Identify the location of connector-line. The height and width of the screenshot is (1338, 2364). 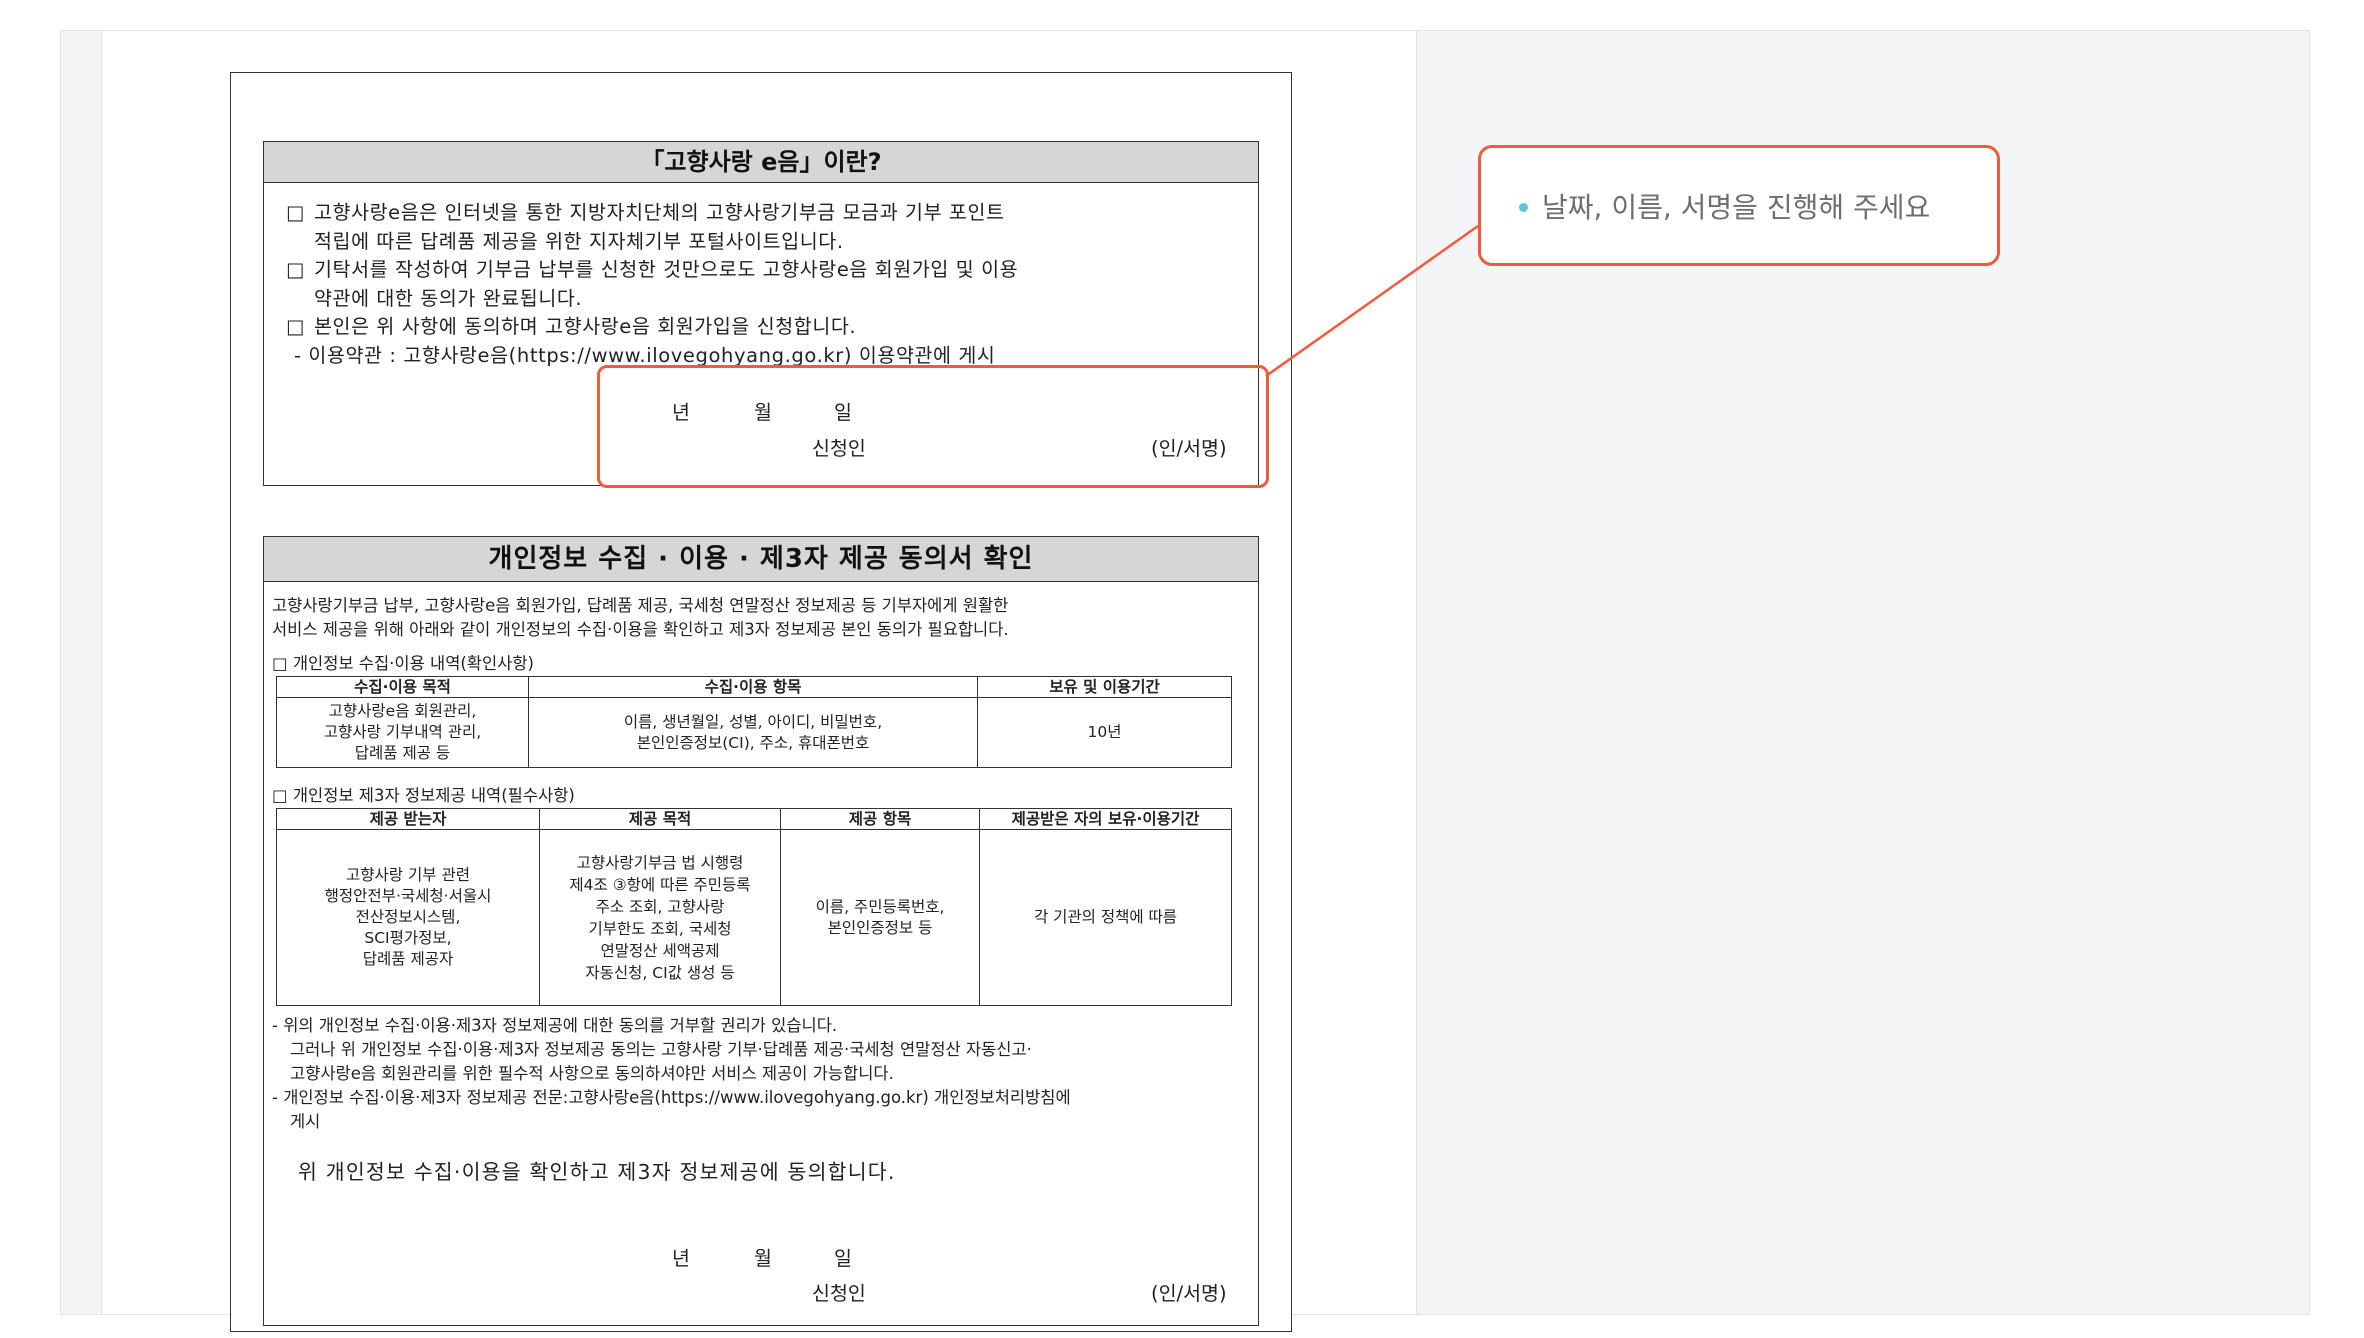
(1372, 301).